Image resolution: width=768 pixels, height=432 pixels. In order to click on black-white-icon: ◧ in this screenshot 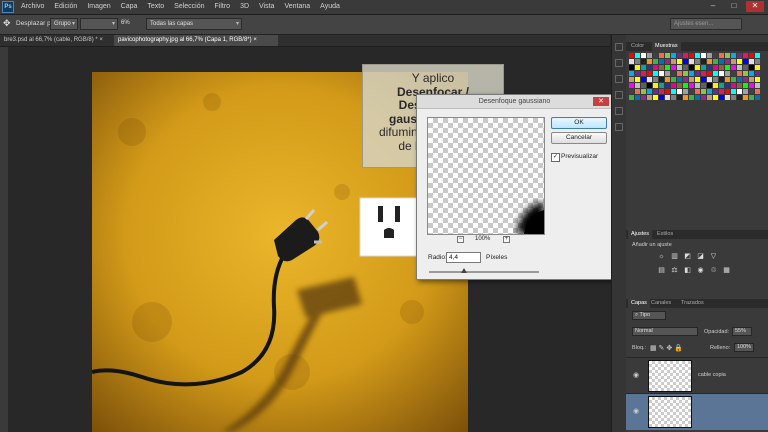, I will do `click(687, 270)`.